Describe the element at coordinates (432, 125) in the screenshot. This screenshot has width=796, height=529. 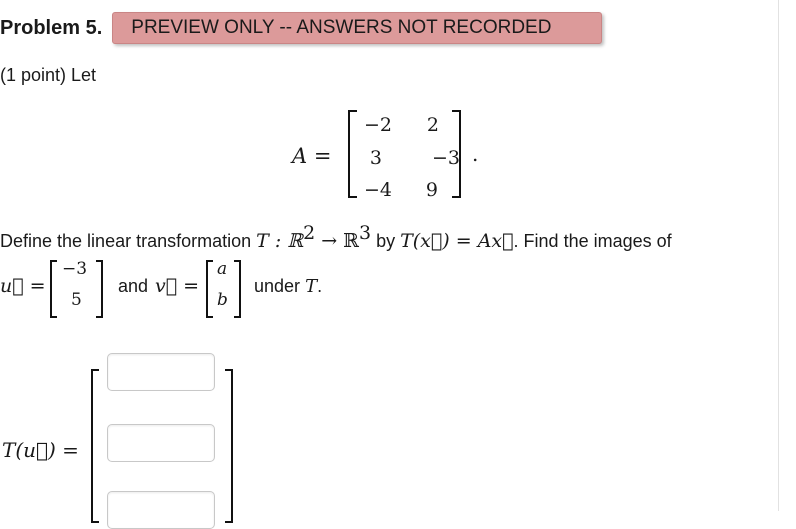
I see `matrix-cell-r1c2: 2` at that location.